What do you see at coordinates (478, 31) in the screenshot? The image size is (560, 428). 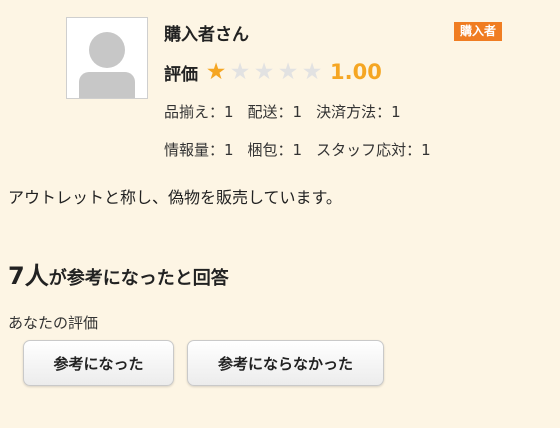 I see `purchaser-badge: 購入者` at bounding box center [478, 31].